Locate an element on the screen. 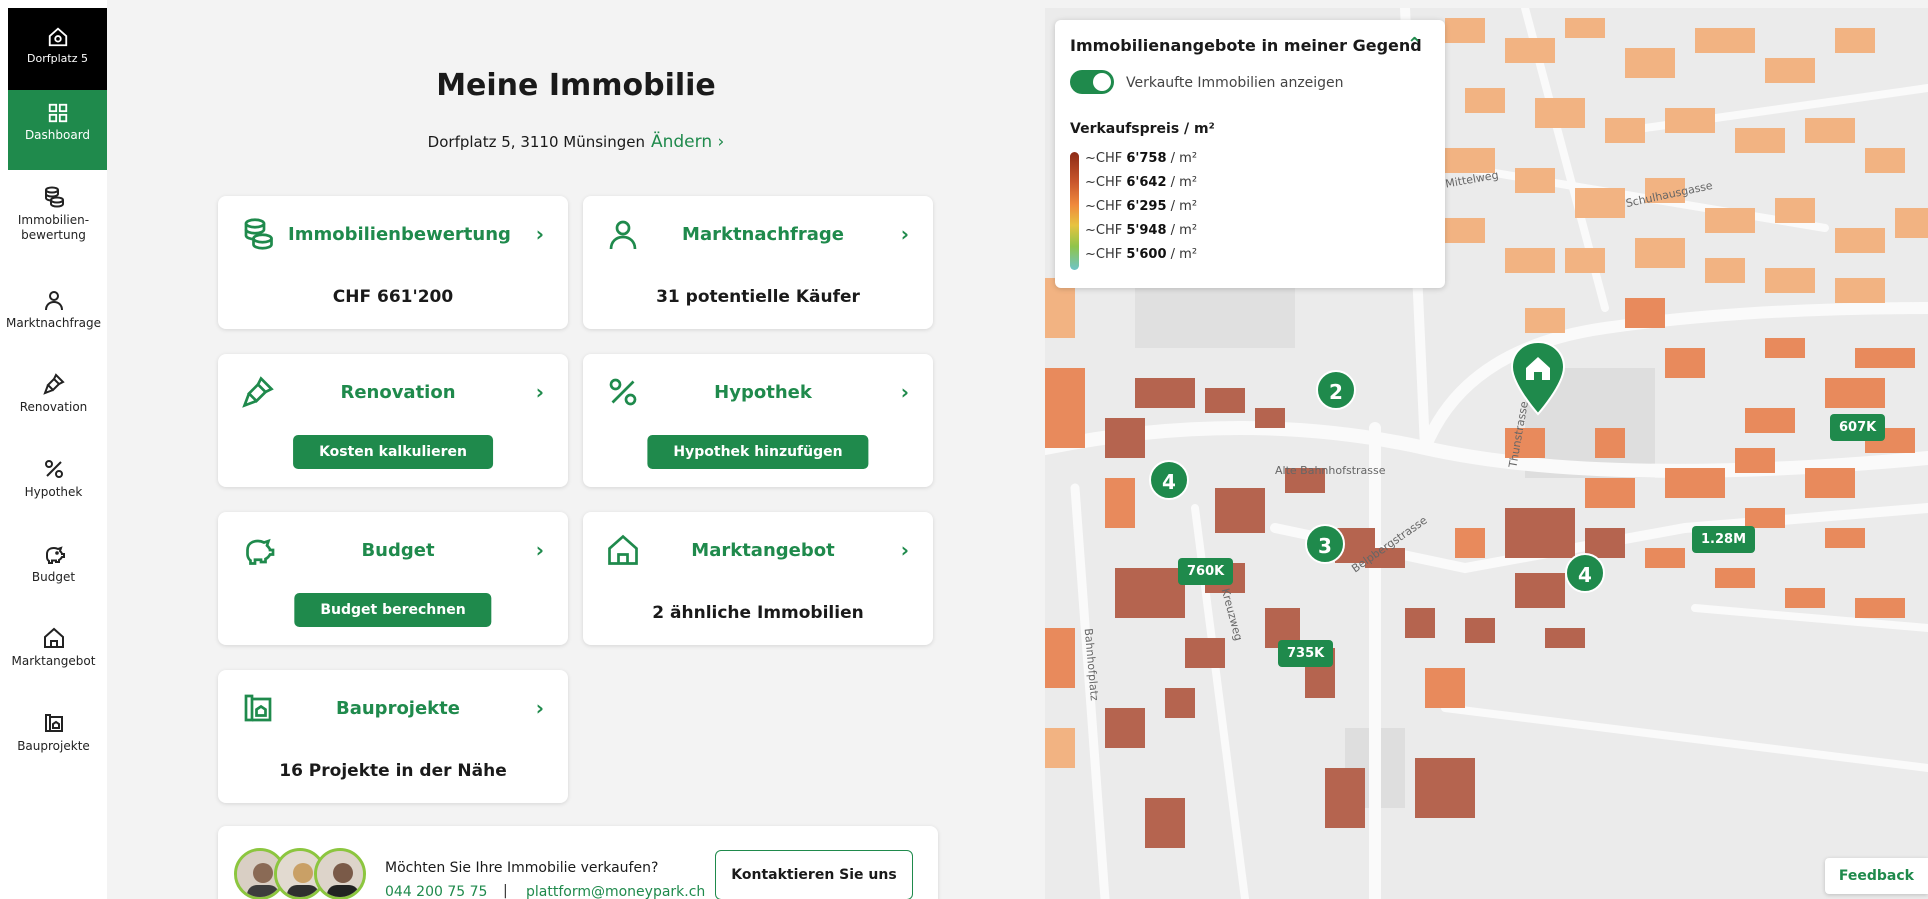 The width and height of the screenshot is (1928, 899). toggle-knob is located at coordinates (1102, 82).